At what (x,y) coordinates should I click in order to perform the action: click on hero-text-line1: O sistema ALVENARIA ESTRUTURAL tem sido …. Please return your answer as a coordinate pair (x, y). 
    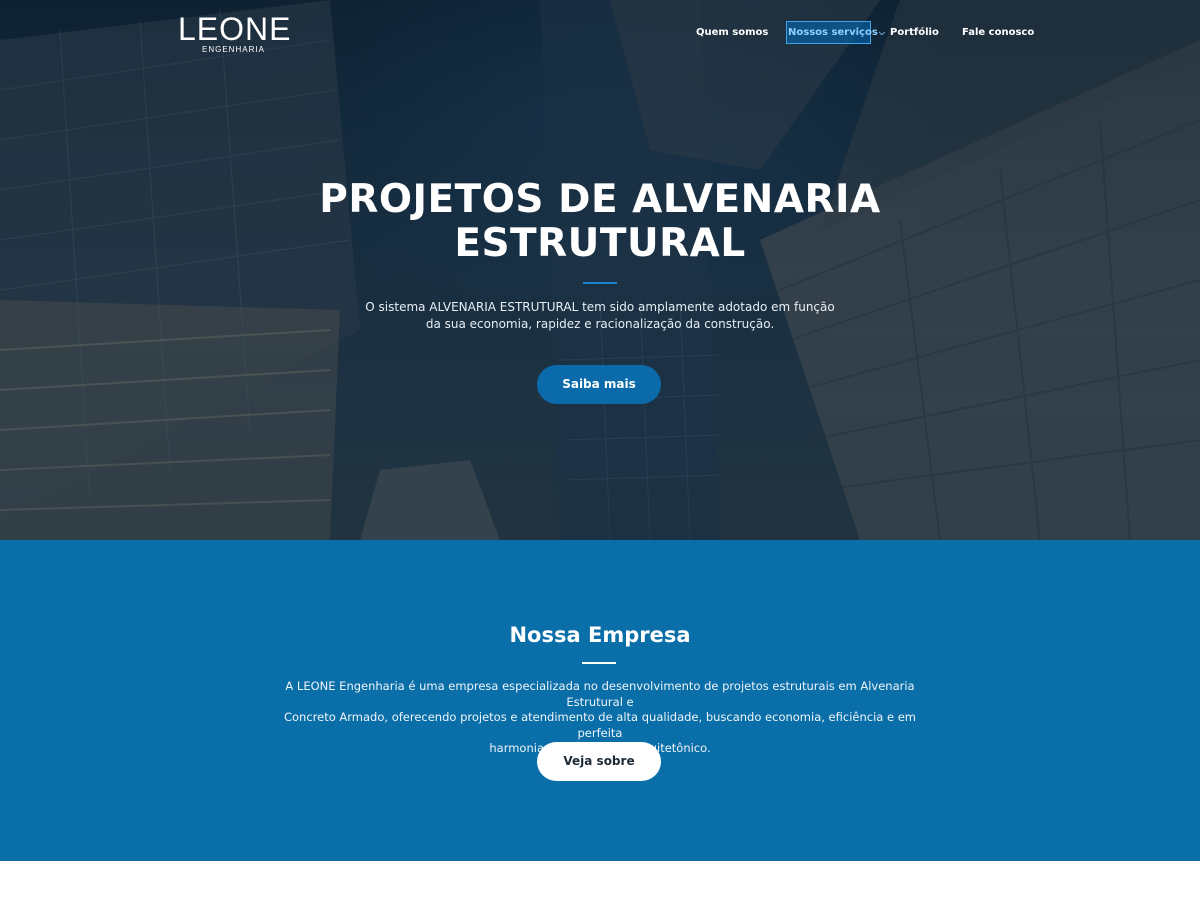
    Looking at the image, I should click on (600, 307).